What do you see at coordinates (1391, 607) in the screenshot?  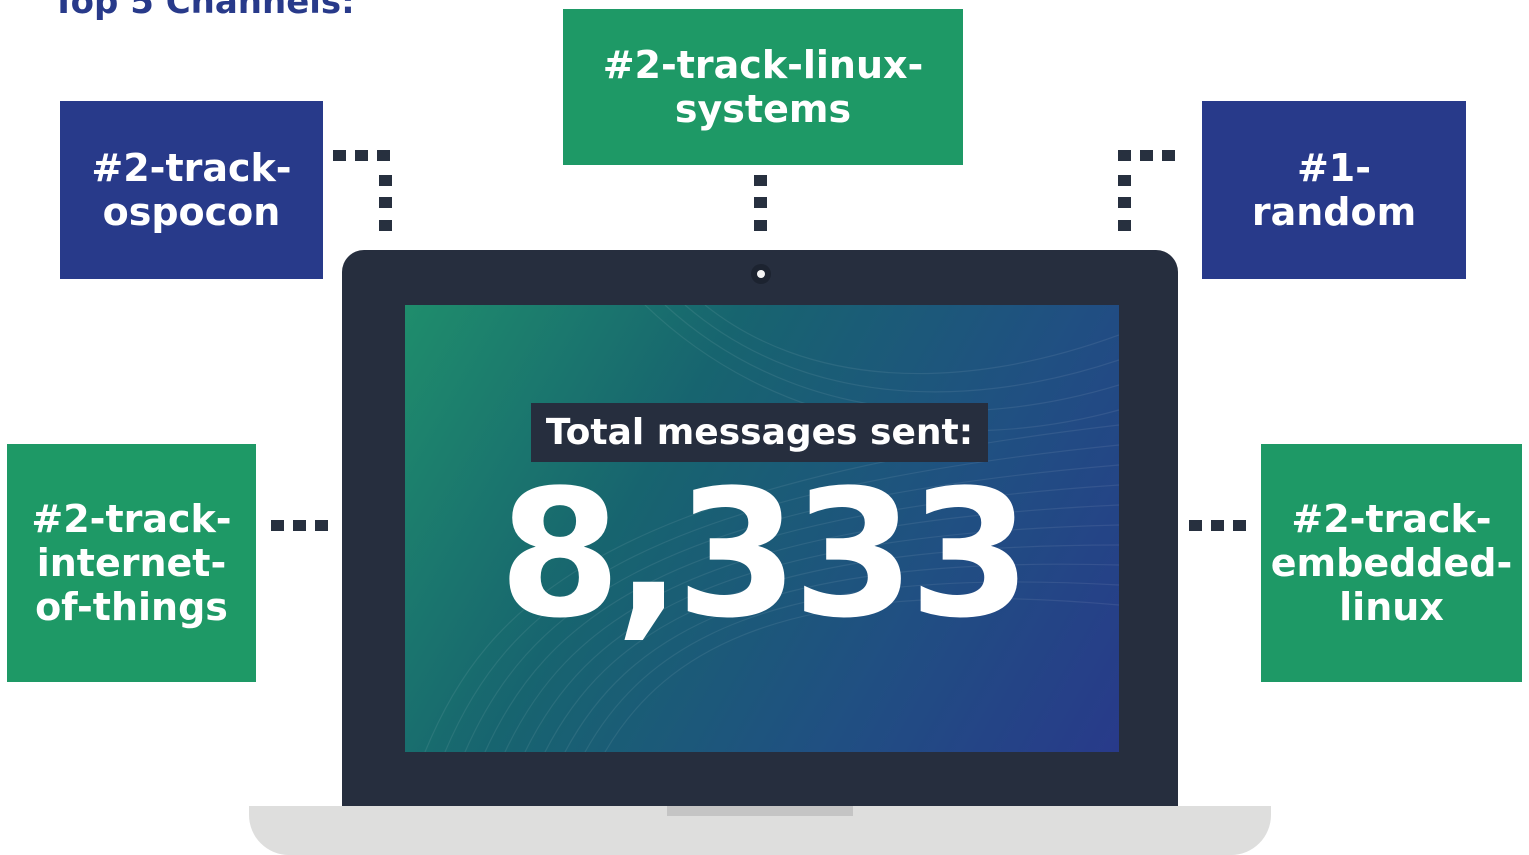 I see `channel-label-line: linux` at bounding box center [1391, 607].